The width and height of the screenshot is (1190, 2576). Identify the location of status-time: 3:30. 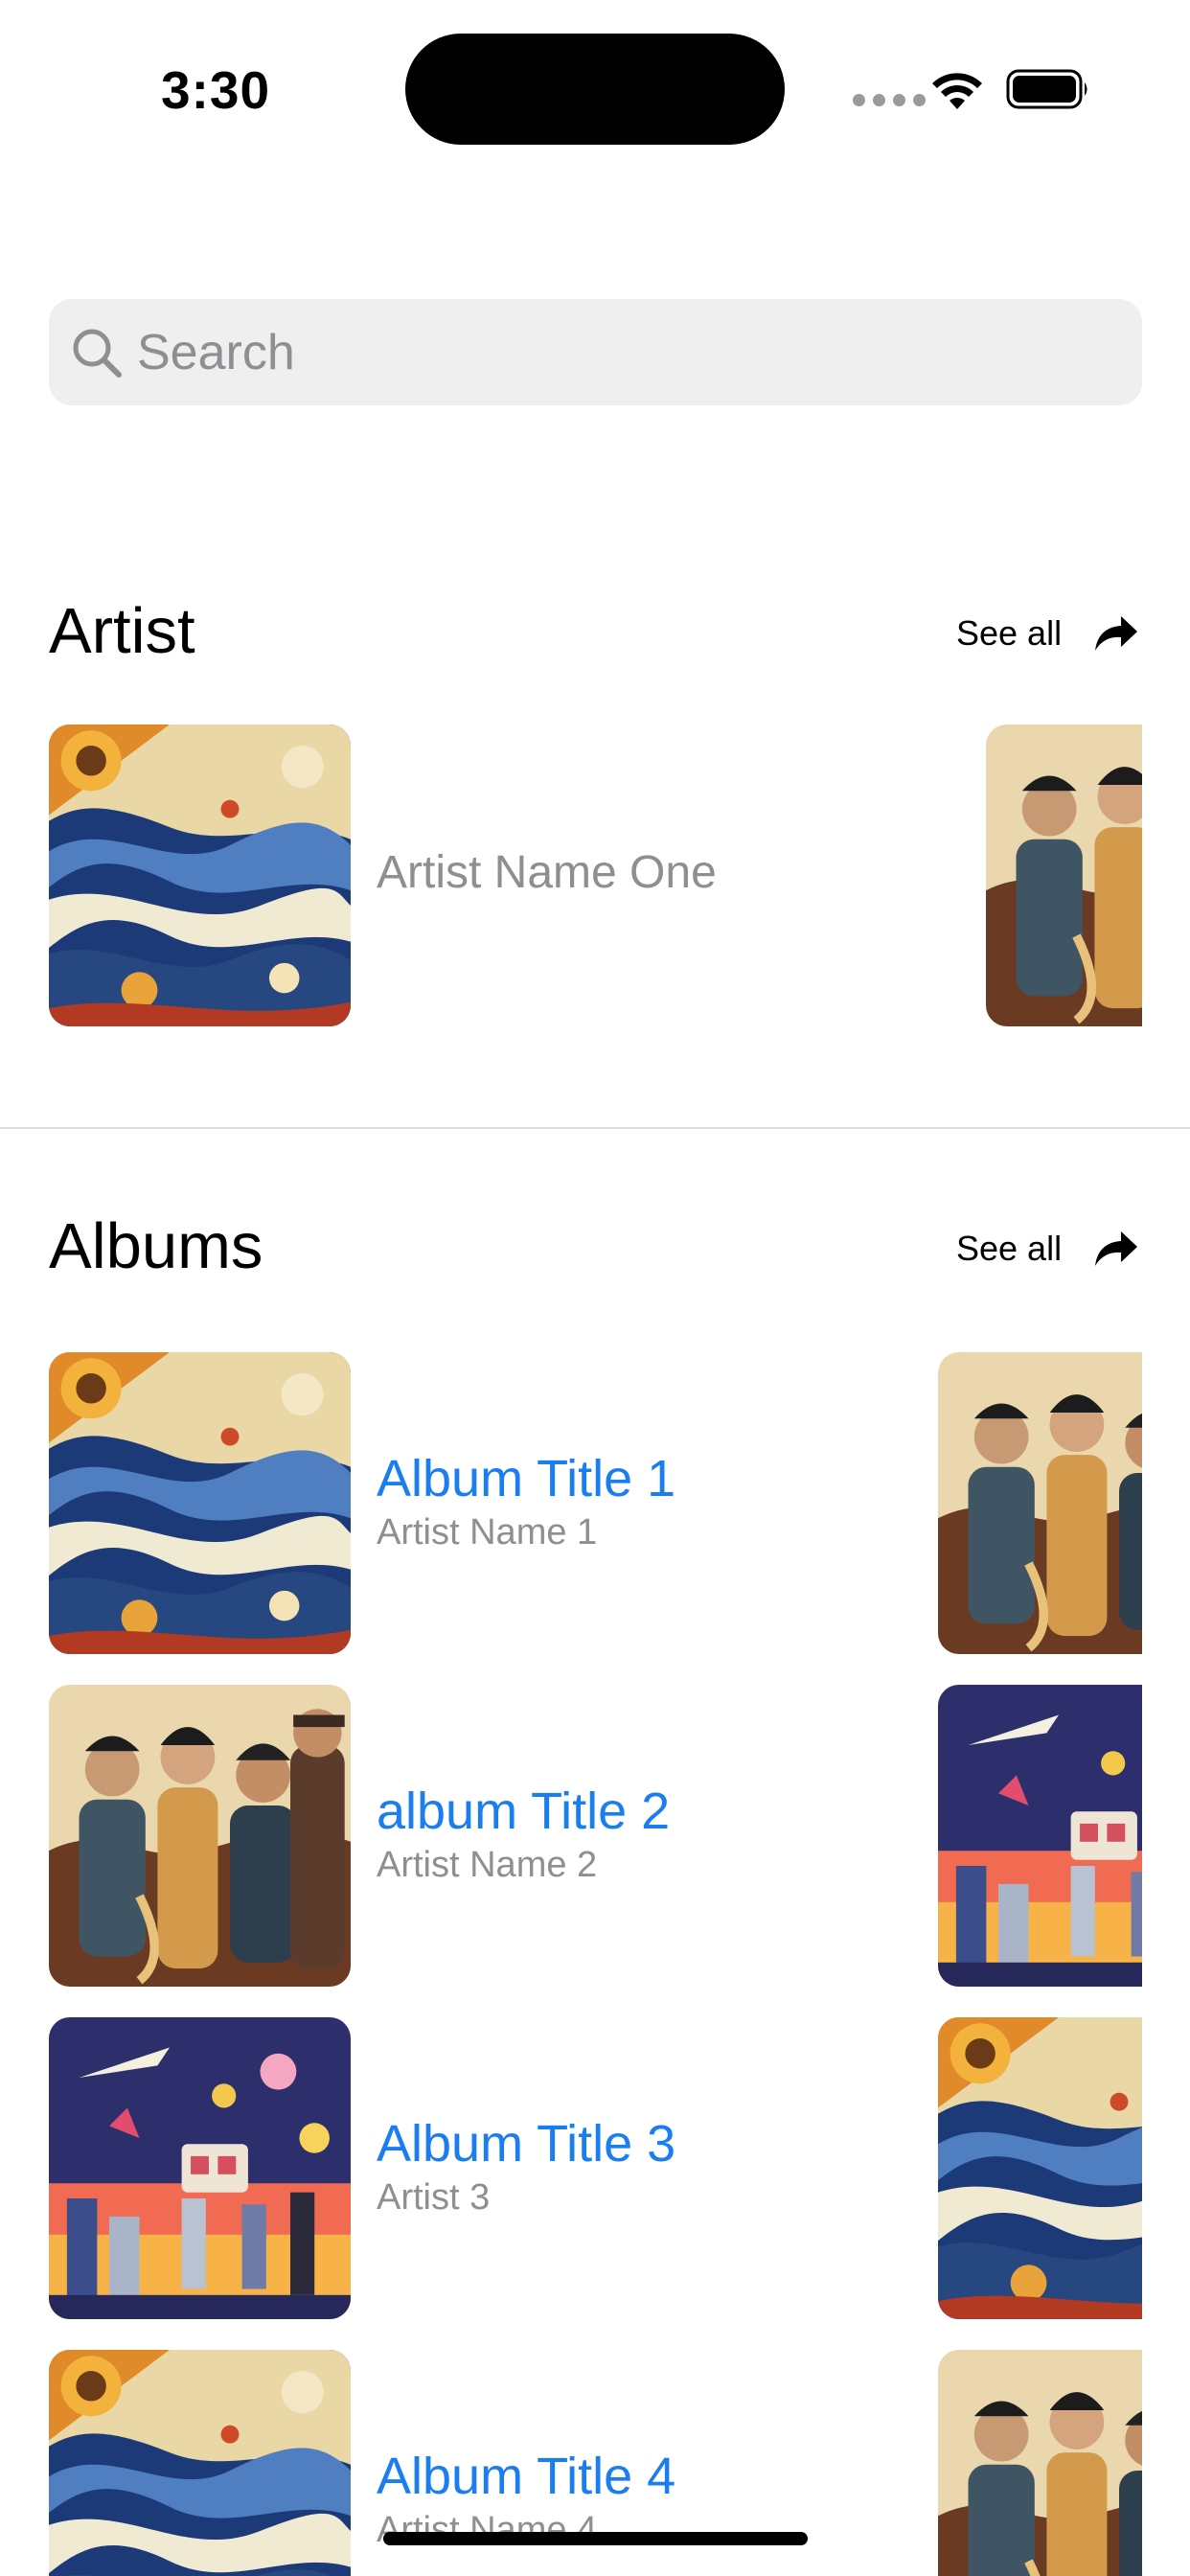
(216, 90).